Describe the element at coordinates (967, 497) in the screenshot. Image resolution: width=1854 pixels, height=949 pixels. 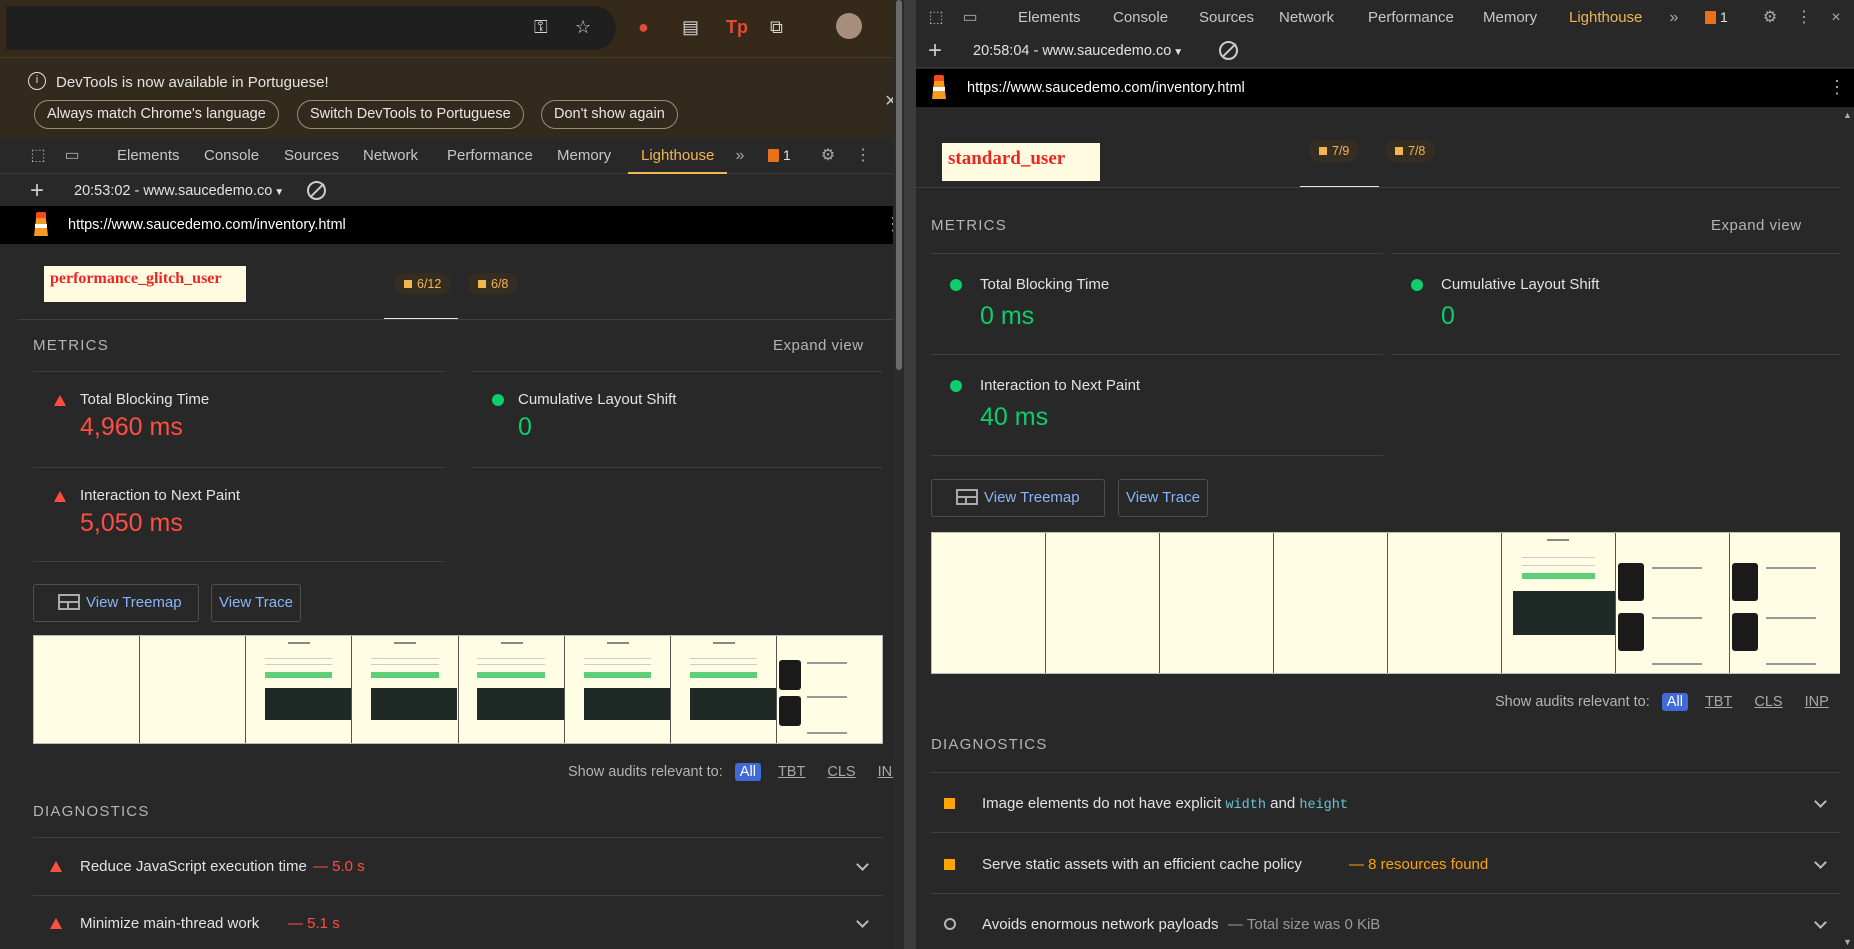
I see `treemap-icon` at that location.